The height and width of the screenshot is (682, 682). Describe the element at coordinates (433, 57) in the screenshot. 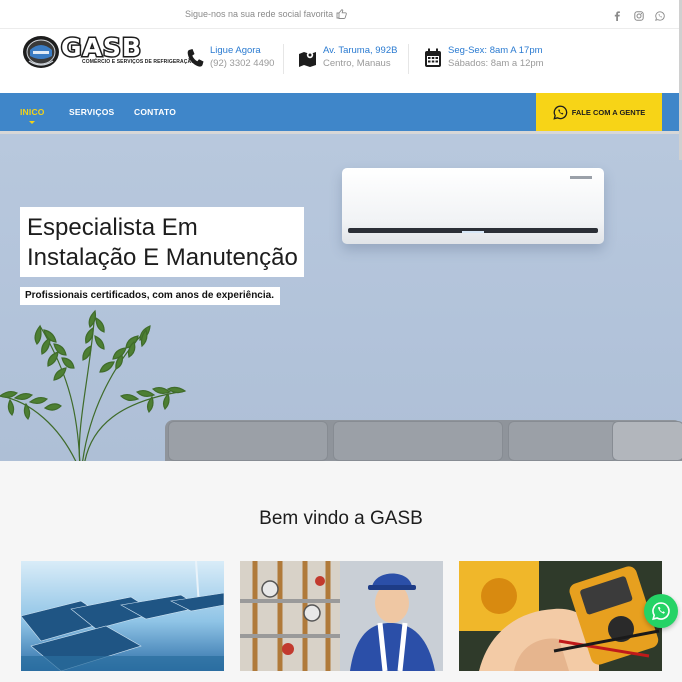

I see `calendar-icon` at that location.